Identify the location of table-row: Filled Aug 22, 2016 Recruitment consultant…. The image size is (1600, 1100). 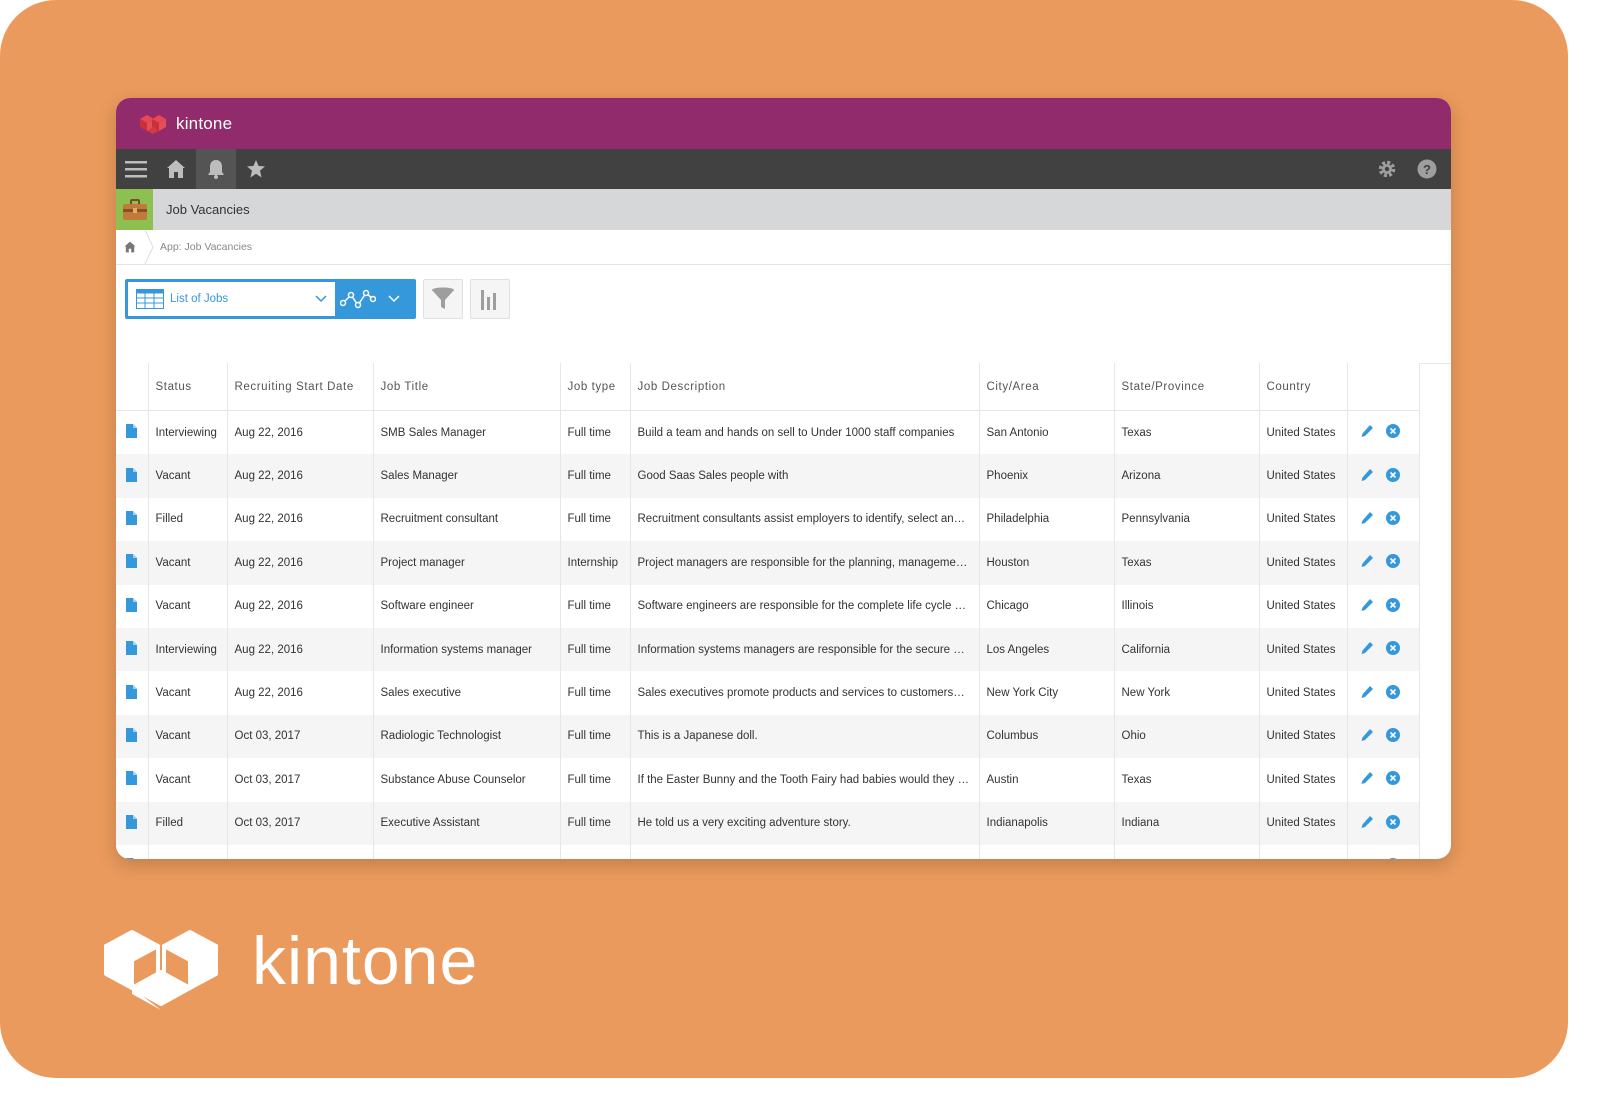
(768, 519).